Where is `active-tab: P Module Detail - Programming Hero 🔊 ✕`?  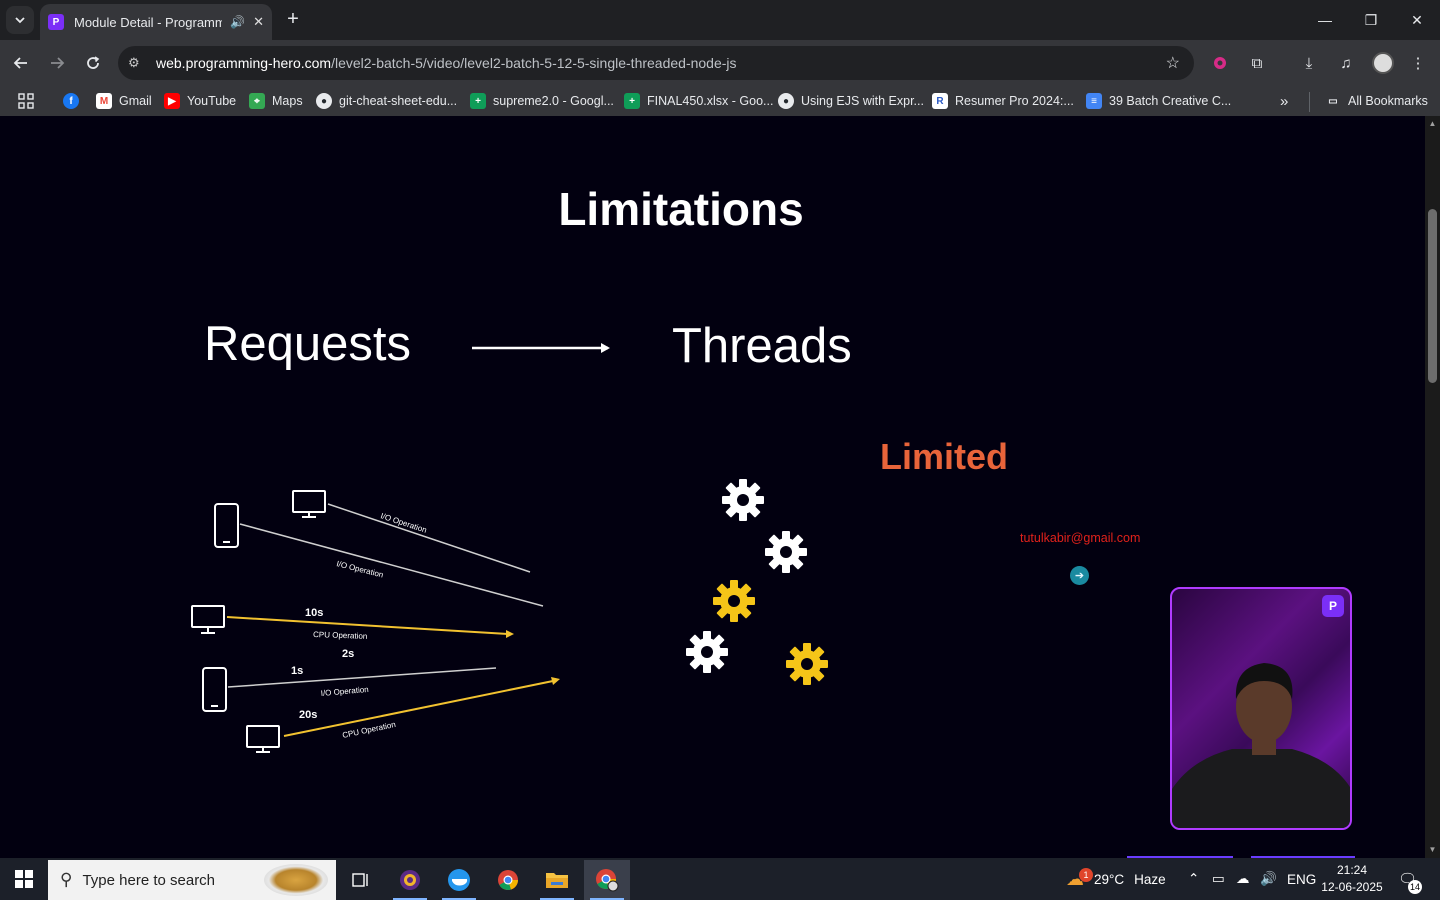
active-tab: P Module Detail - Programming Hero 🔊 ✕ is located at coordinates (156, 22).